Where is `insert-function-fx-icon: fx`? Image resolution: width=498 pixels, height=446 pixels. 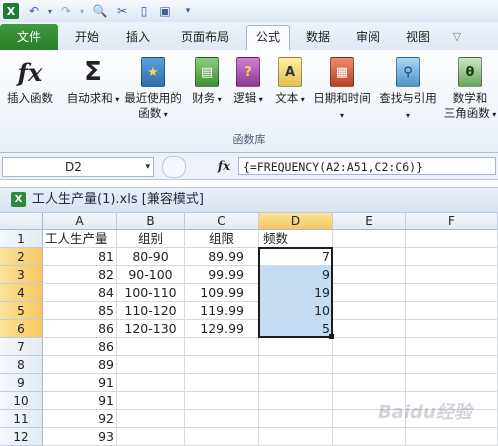
insert-function-fx-icon: fx is located at coordinates (224, 166).